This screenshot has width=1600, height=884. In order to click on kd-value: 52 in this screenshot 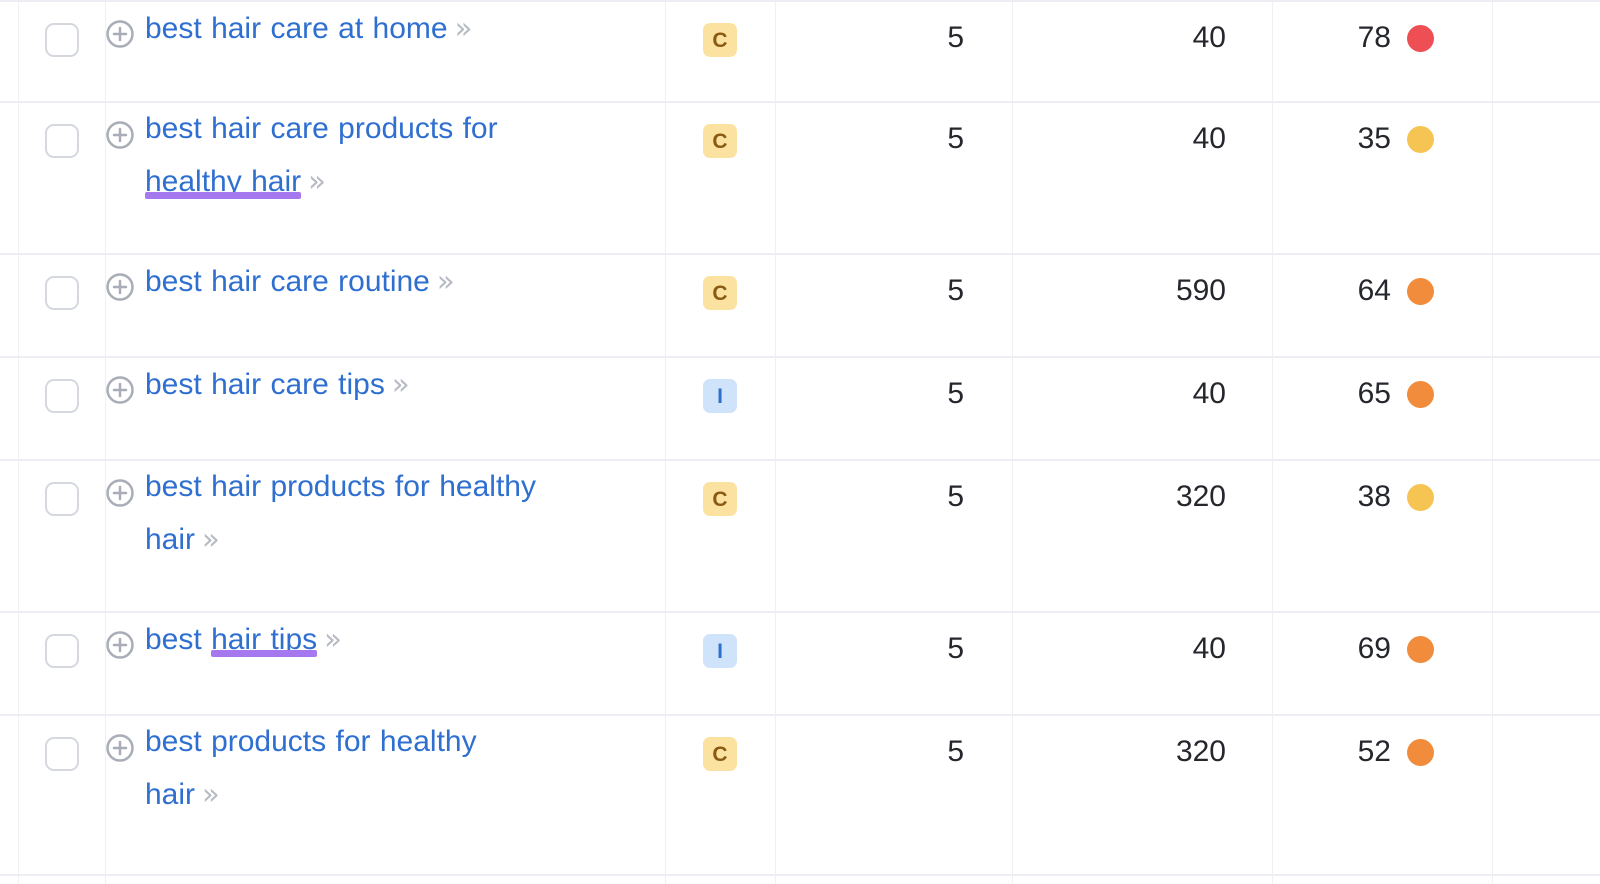, I will do `click(1374, 751)`.